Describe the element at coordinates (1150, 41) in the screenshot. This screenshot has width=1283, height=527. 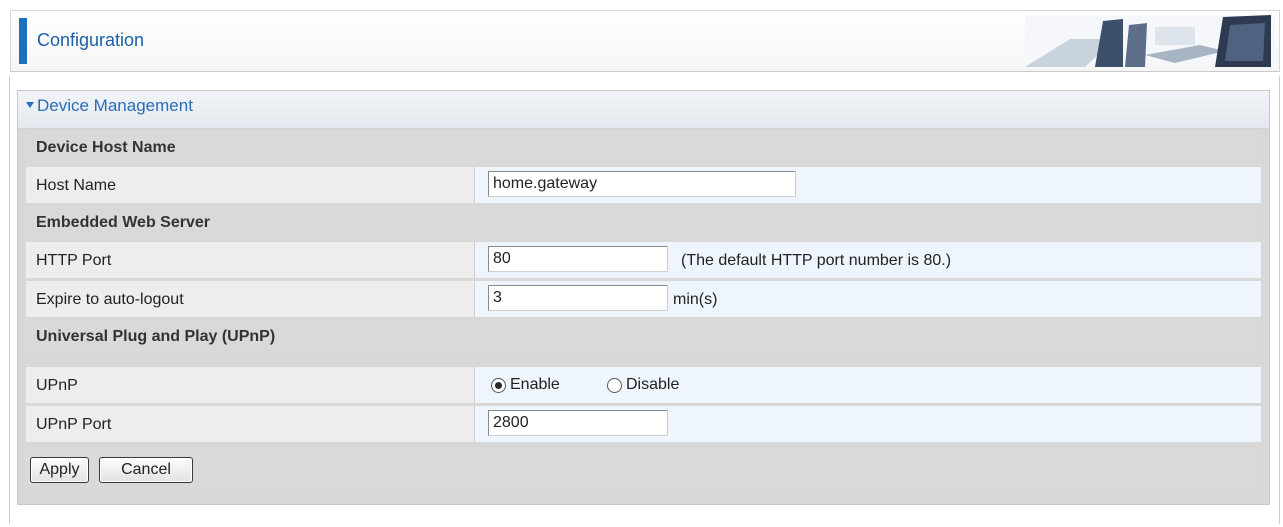
I see `header-banner-image` at that location.